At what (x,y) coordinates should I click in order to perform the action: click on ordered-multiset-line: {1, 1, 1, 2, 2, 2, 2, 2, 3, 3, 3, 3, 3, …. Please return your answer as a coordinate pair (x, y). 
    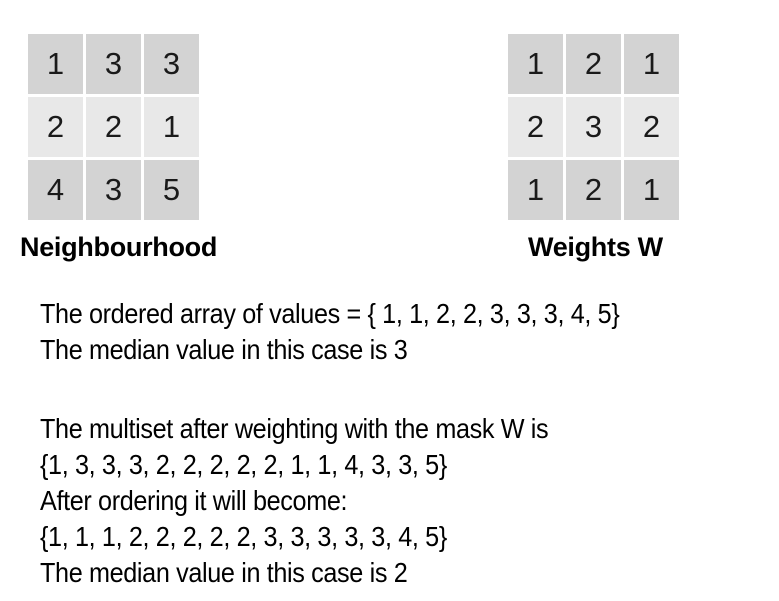
    Looking at the image, I should click on (243, 536).